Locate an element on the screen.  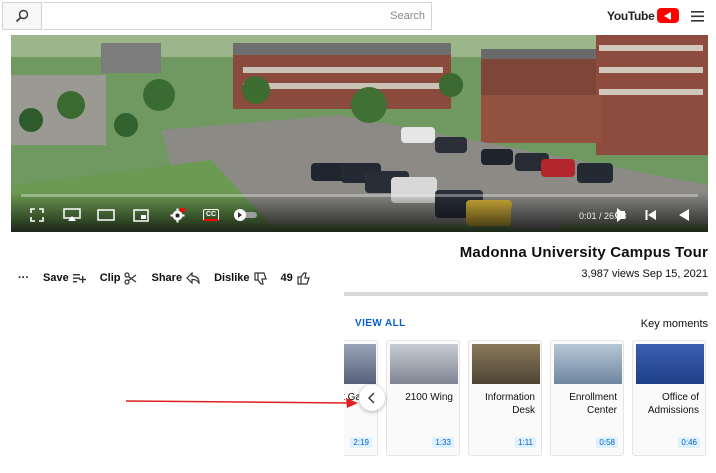
key-moment-label: Office of Admissions is located at coordinates (673, 404).